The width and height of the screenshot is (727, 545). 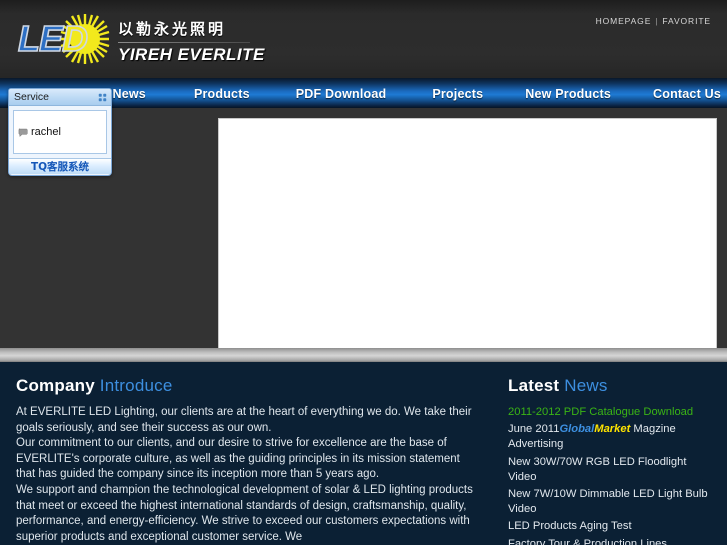 I want to click on news-item-factory-tour: Factory Tour & Production Lines, so click(x=612, y=541).